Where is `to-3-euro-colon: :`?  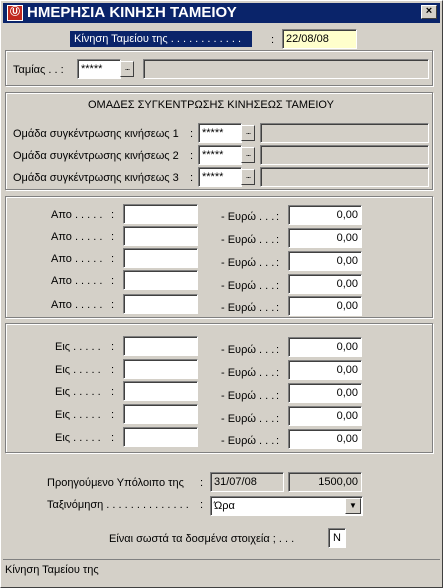
to-3-euro-colon: : is located at coordinates (278, 396).